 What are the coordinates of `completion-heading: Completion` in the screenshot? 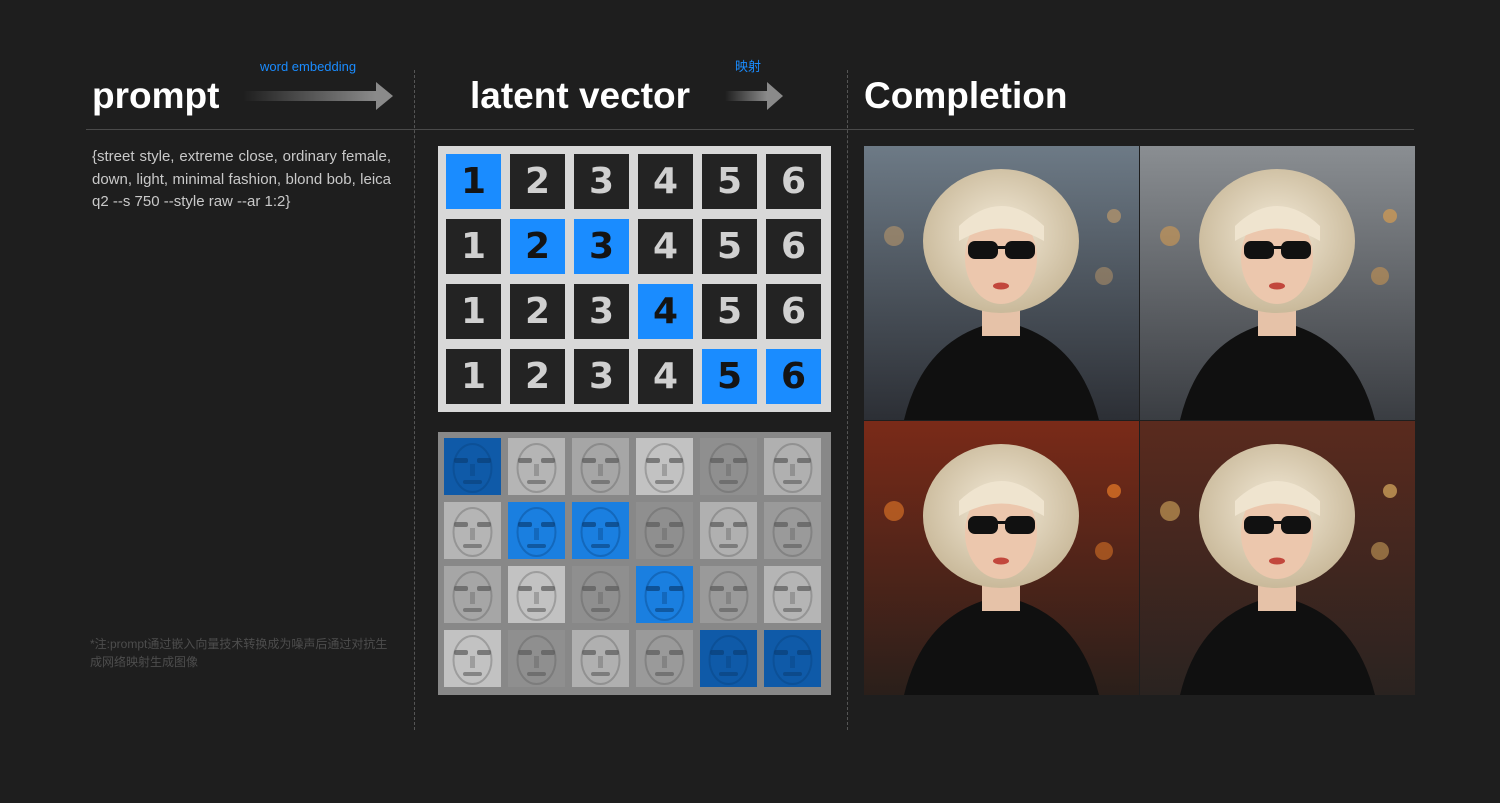 It's located at (966, 95).